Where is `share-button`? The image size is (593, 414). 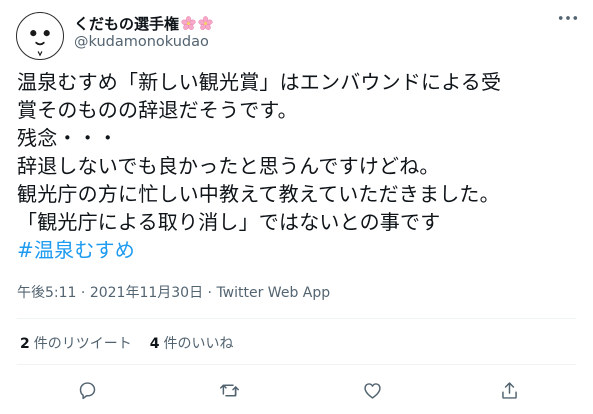
share-button is located at coordinates (509, 390).